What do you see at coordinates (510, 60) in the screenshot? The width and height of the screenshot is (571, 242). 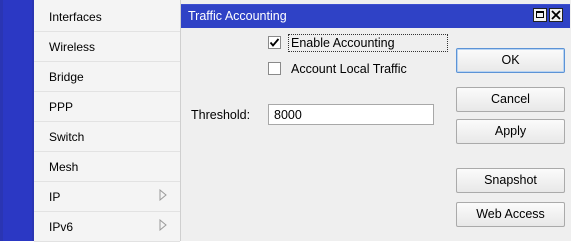 I see `ok-button: OK` at bounding box center [510, 60].